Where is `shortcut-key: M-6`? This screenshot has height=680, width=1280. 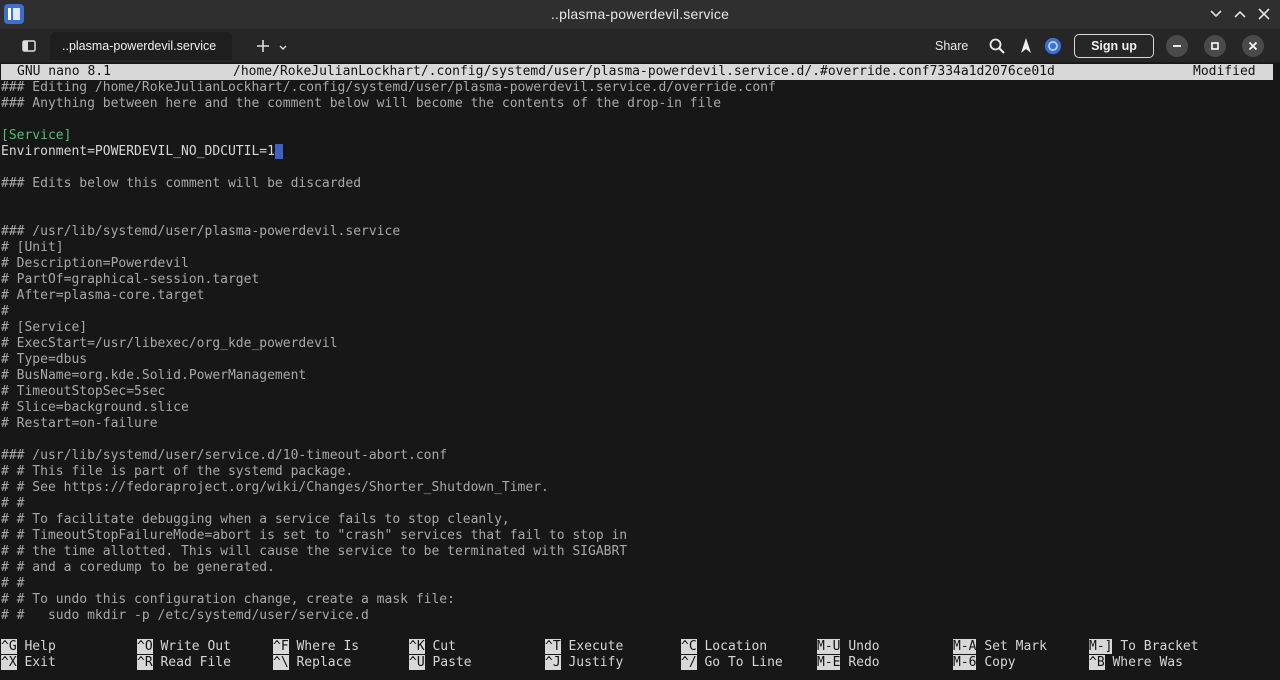 shortcut-key: M-6 is located at coordinates (965, 662).